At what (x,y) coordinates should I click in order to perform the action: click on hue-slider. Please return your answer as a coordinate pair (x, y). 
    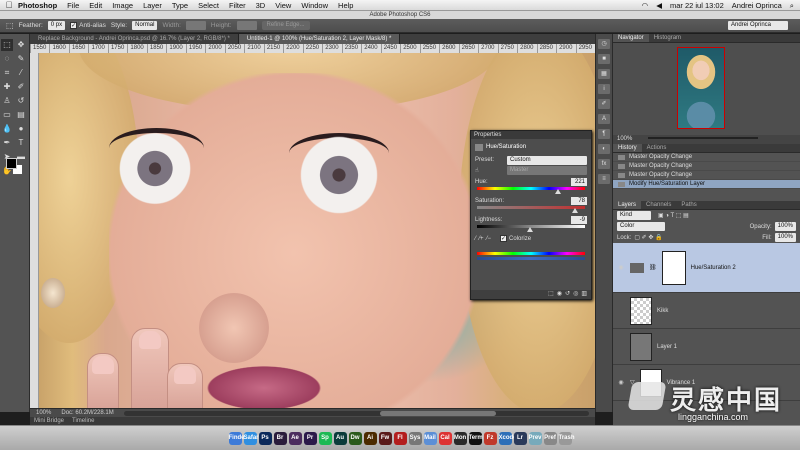
    Looking at the image, I should click on (531, 190).